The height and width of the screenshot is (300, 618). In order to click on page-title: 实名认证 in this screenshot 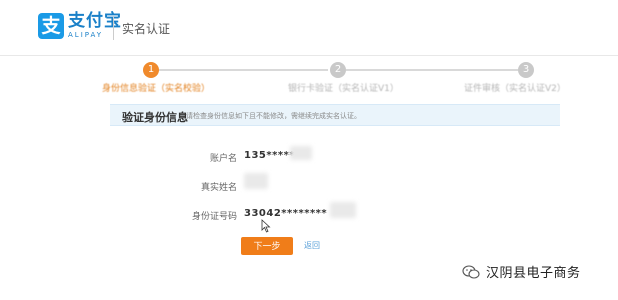, I will do `click(146, 29)`.